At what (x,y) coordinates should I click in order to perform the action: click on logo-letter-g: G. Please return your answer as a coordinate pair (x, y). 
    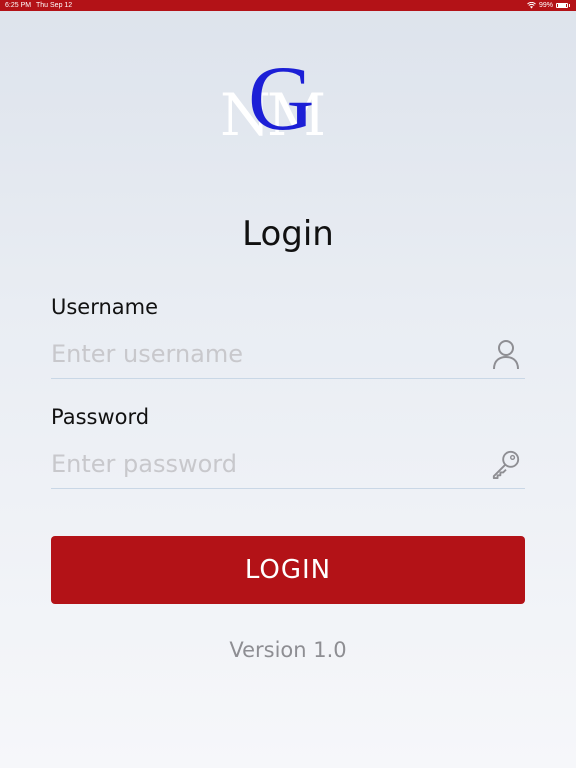
    Looking at the image, I should click on (281, 98).